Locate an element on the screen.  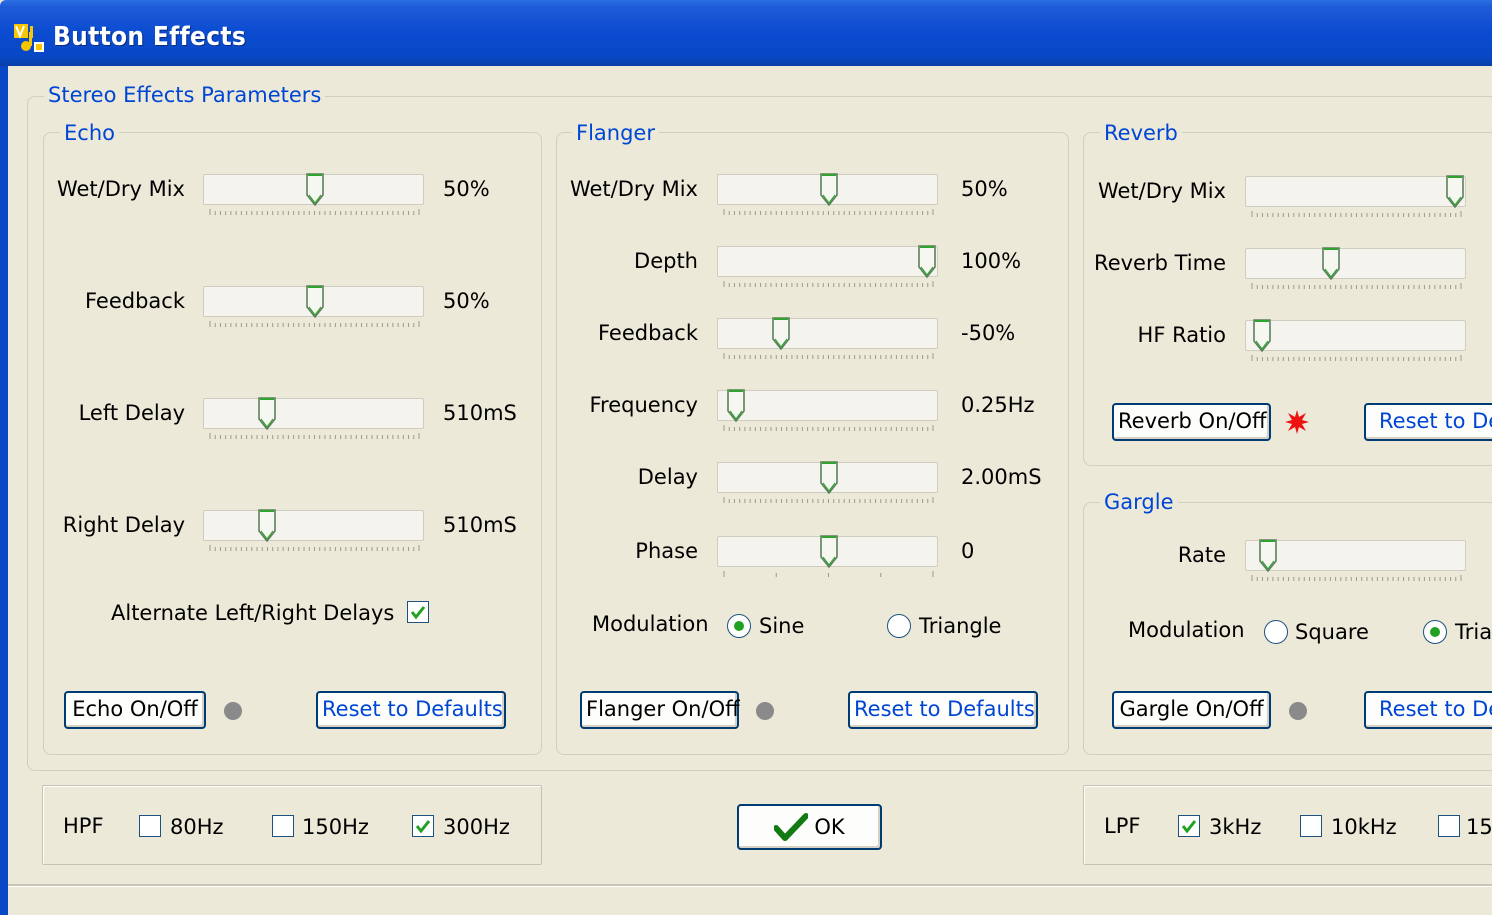
echo-wetdry-label: Wet/Dry Mix is located at coordinates (120, 189).